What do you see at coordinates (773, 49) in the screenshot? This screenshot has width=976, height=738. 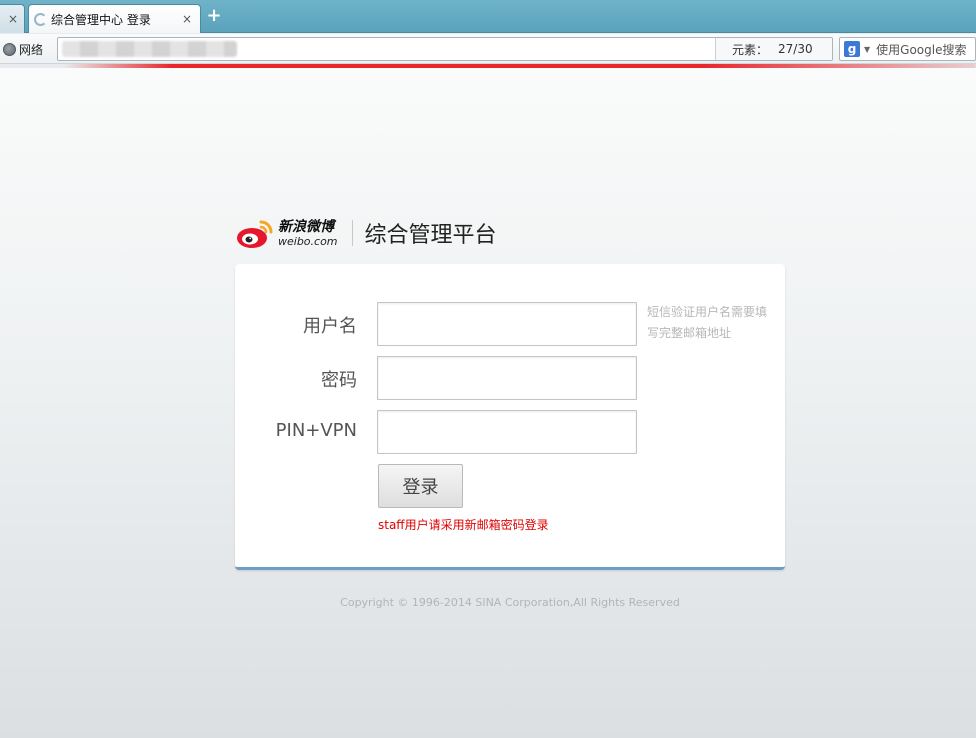 I see `element-counter: 元素： 27/30` at bounding box center [773, 49].